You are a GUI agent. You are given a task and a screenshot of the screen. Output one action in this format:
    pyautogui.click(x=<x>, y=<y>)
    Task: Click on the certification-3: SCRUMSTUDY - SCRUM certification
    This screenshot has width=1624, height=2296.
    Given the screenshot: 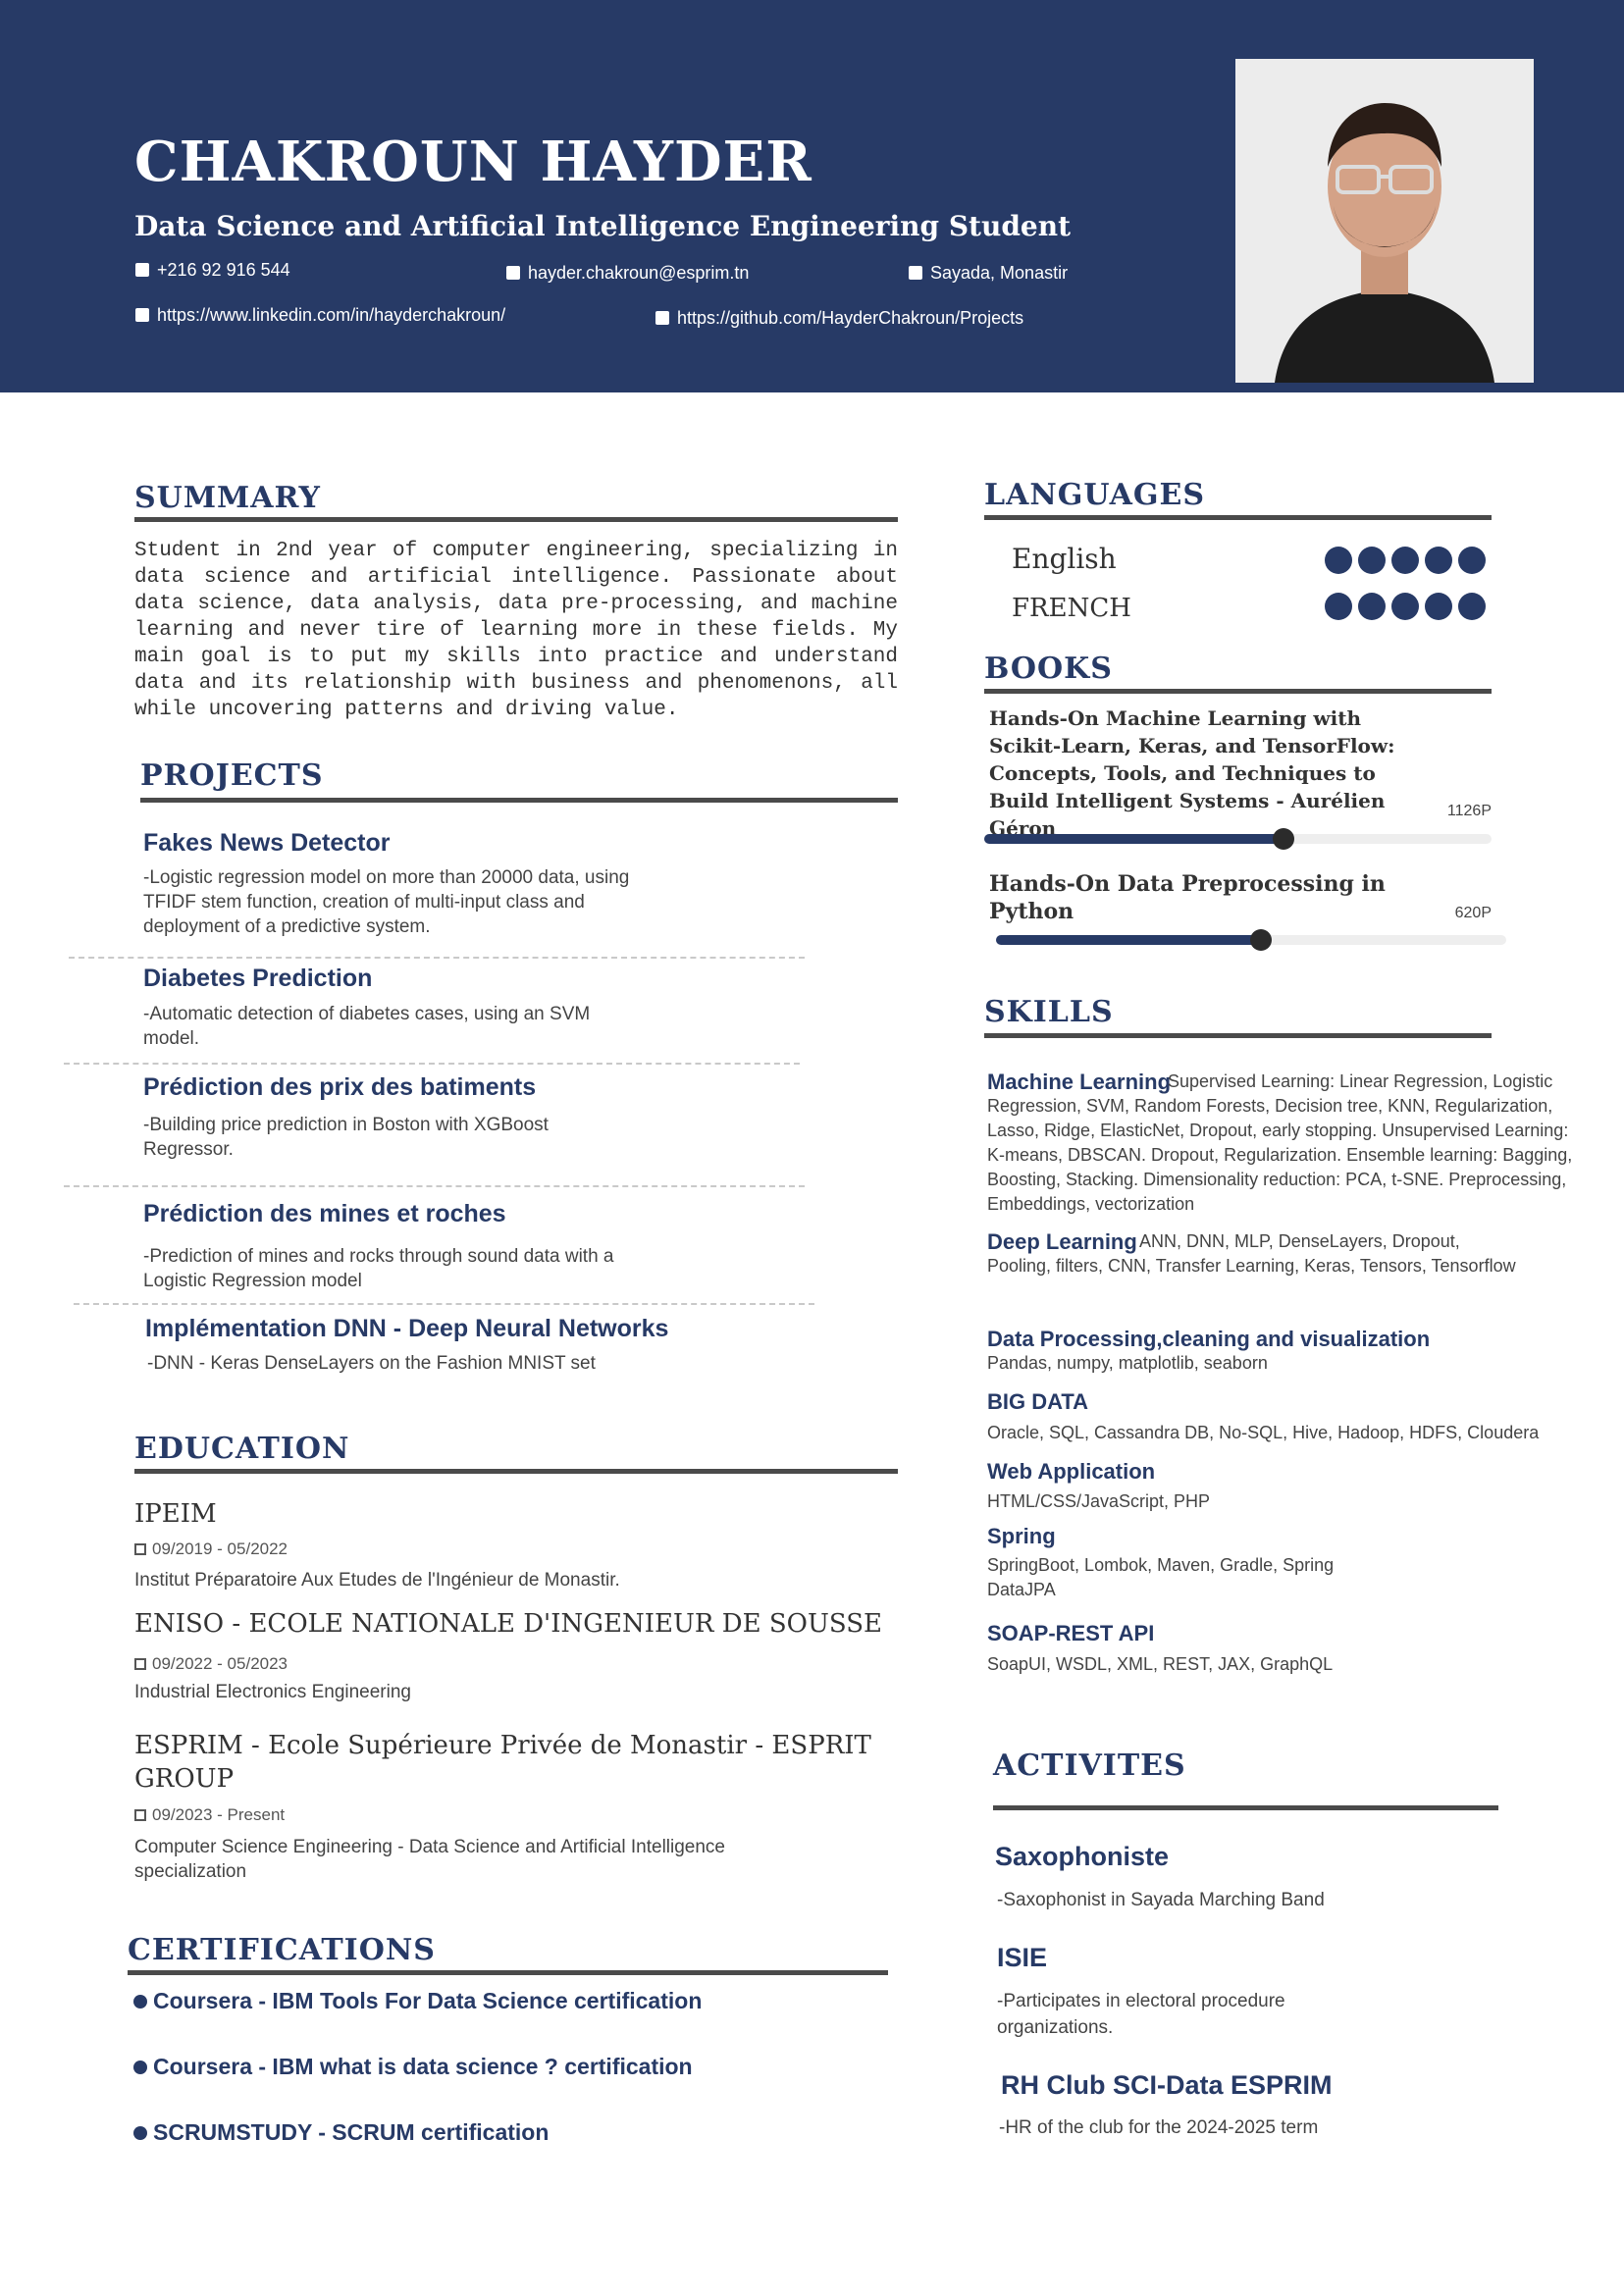 What is the action you would take?
    pyautogui.click(x=341, y=2132)
    